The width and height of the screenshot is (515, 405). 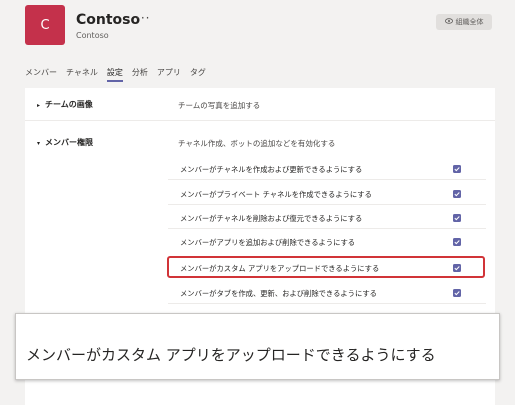 I want to click on team-subtitle: Contoso, so click(x=92, y=35).